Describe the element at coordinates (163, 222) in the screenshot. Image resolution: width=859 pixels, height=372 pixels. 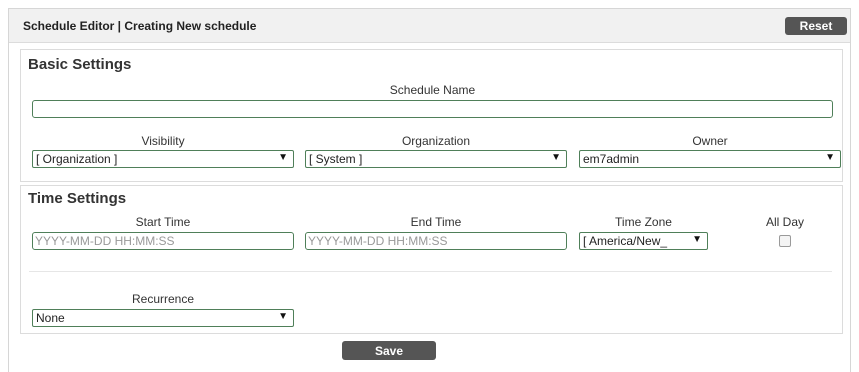
I see `start-time-label: Start Time` at that location.